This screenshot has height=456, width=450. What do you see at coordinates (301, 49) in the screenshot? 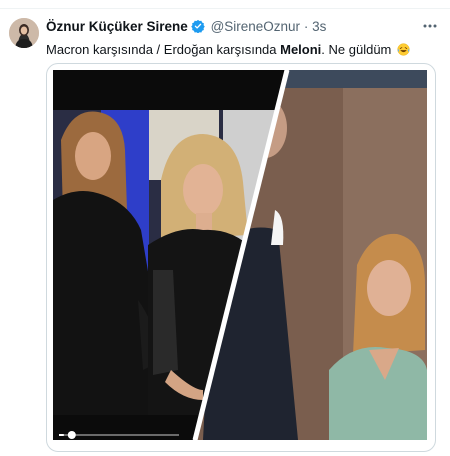
I see `tweet-text-bold: Meloni` at bounding box center [301, 49].